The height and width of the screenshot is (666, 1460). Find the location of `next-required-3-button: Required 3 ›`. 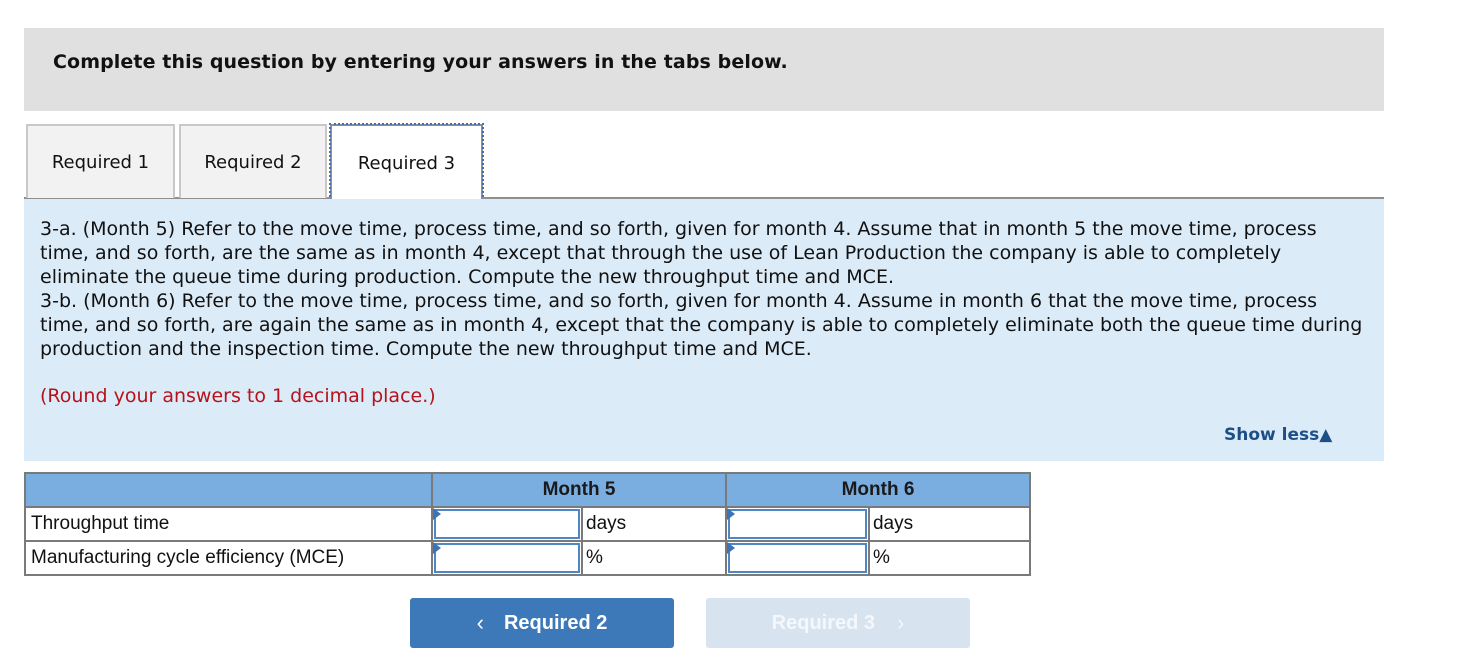

next-required-3-button: Required 3 › is located at coordinates (838, 623).